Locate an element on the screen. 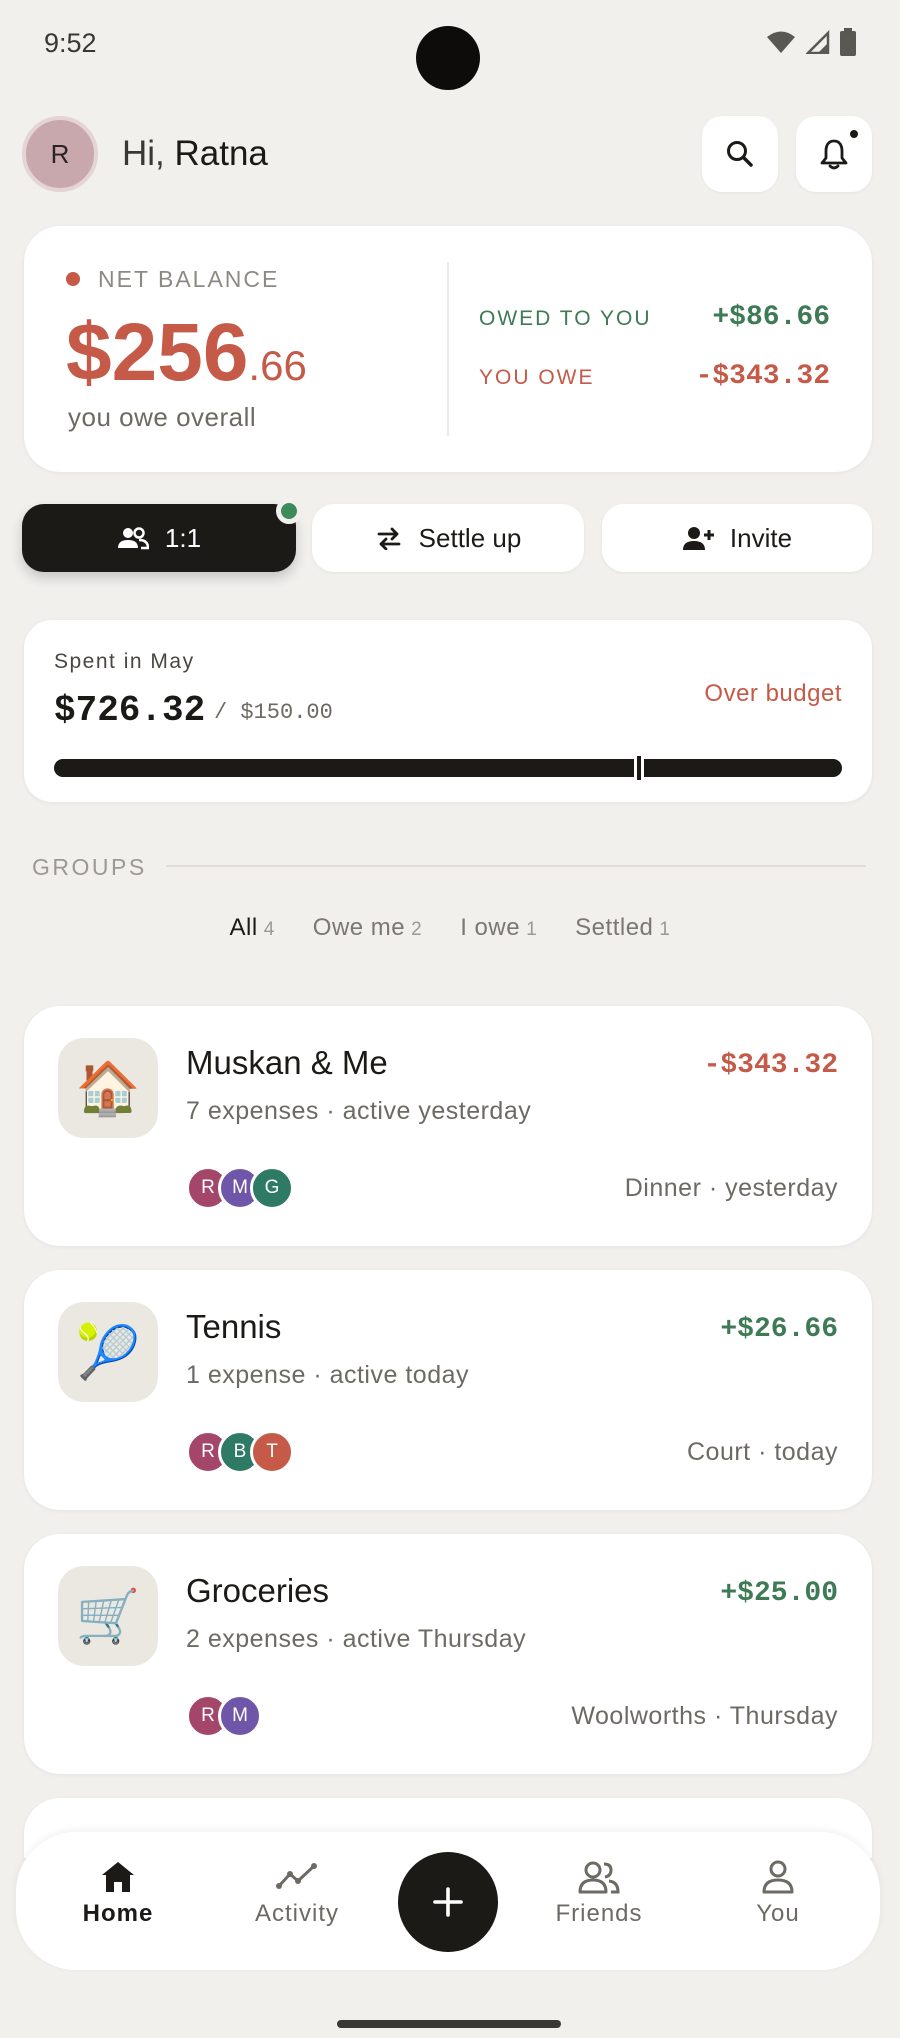 This screenshot has width=900, height=2038. notifications-button is located at coordinates (834, 154).